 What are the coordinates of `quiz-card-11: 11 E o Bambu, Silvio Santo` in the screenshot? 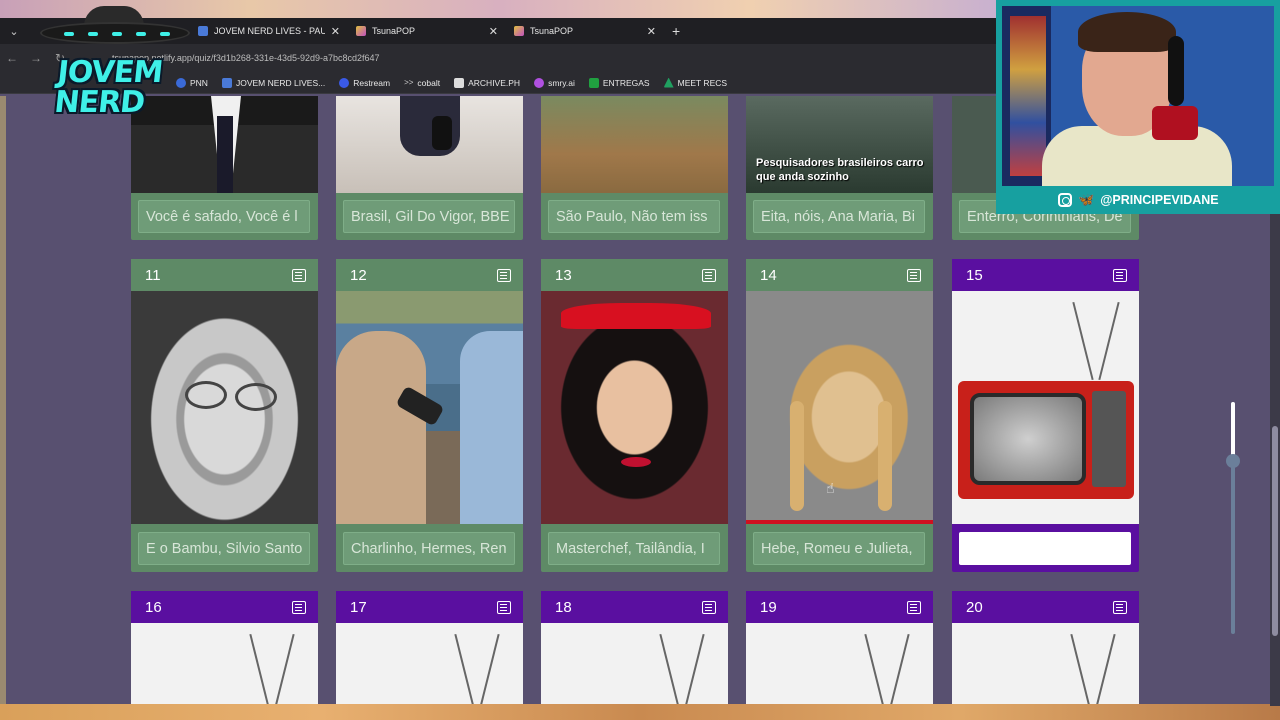 It's located at (224, 415).